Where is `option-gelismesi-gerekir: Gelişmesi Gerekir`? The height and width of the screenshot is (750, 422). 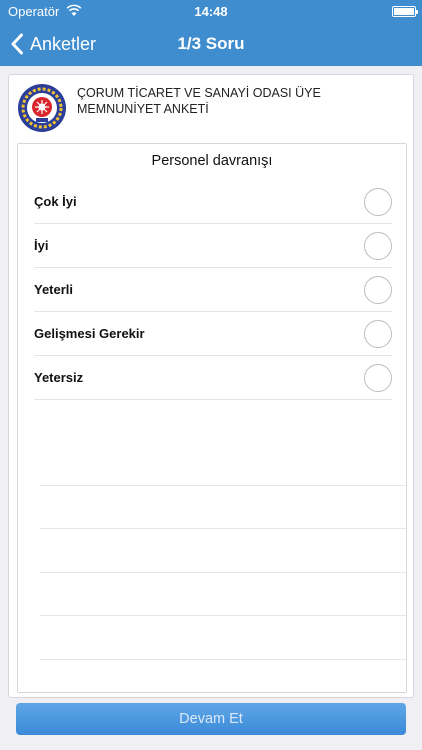
option-gelismesi-gerekir: Gelişmesi Gerekir is located at coordinates (213, 334).